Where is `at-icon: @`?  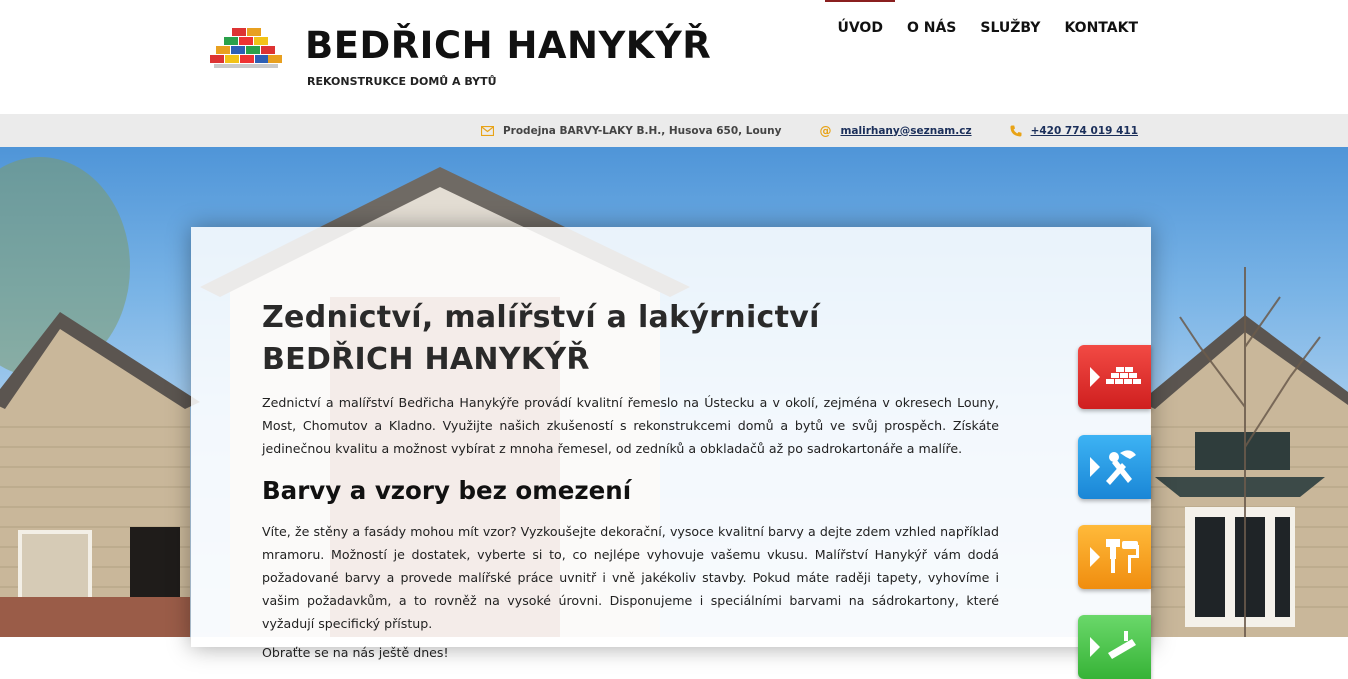
at-icon: @ is located at coordinates (825, 130).